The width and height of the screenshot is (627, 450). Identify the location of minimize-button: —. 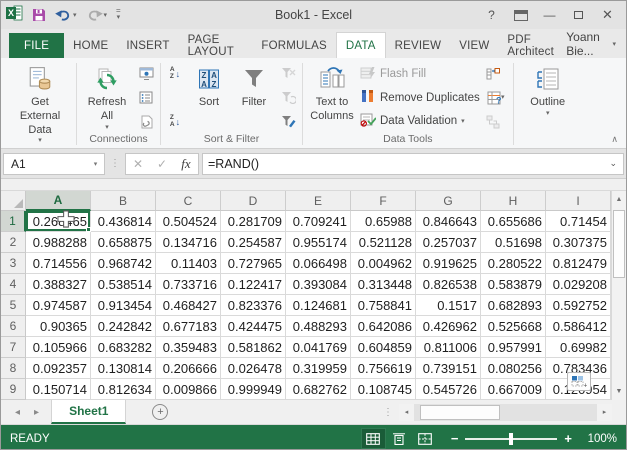
(549, 15).